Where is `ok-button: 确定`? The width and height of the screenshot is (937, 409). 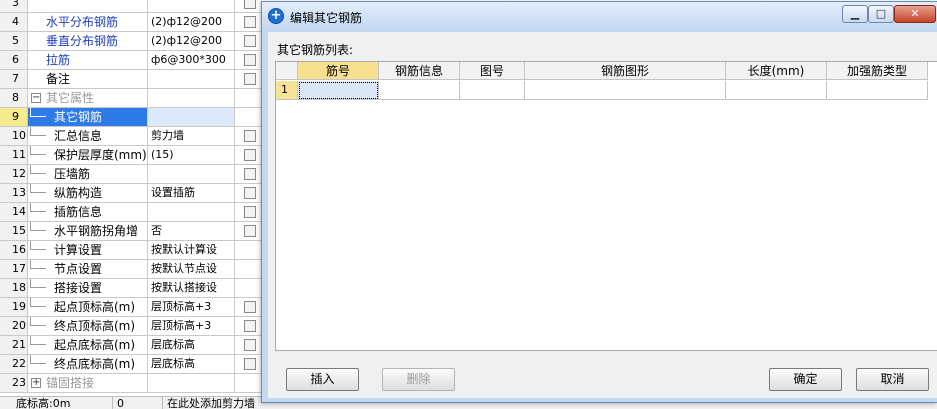 ok-button: 确定 is located at coordinates (805, 379).